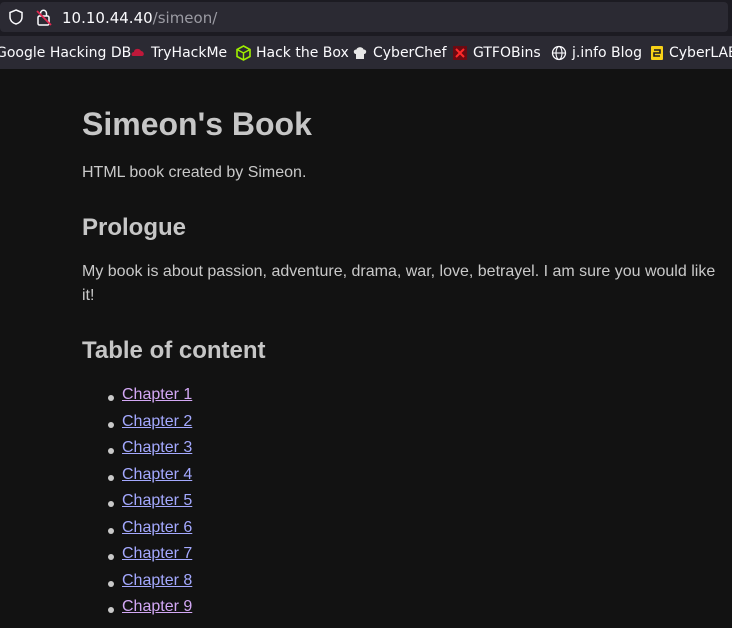  I want to click on url-bar: 10.10.44.40/simeon/, so click(366, 18).